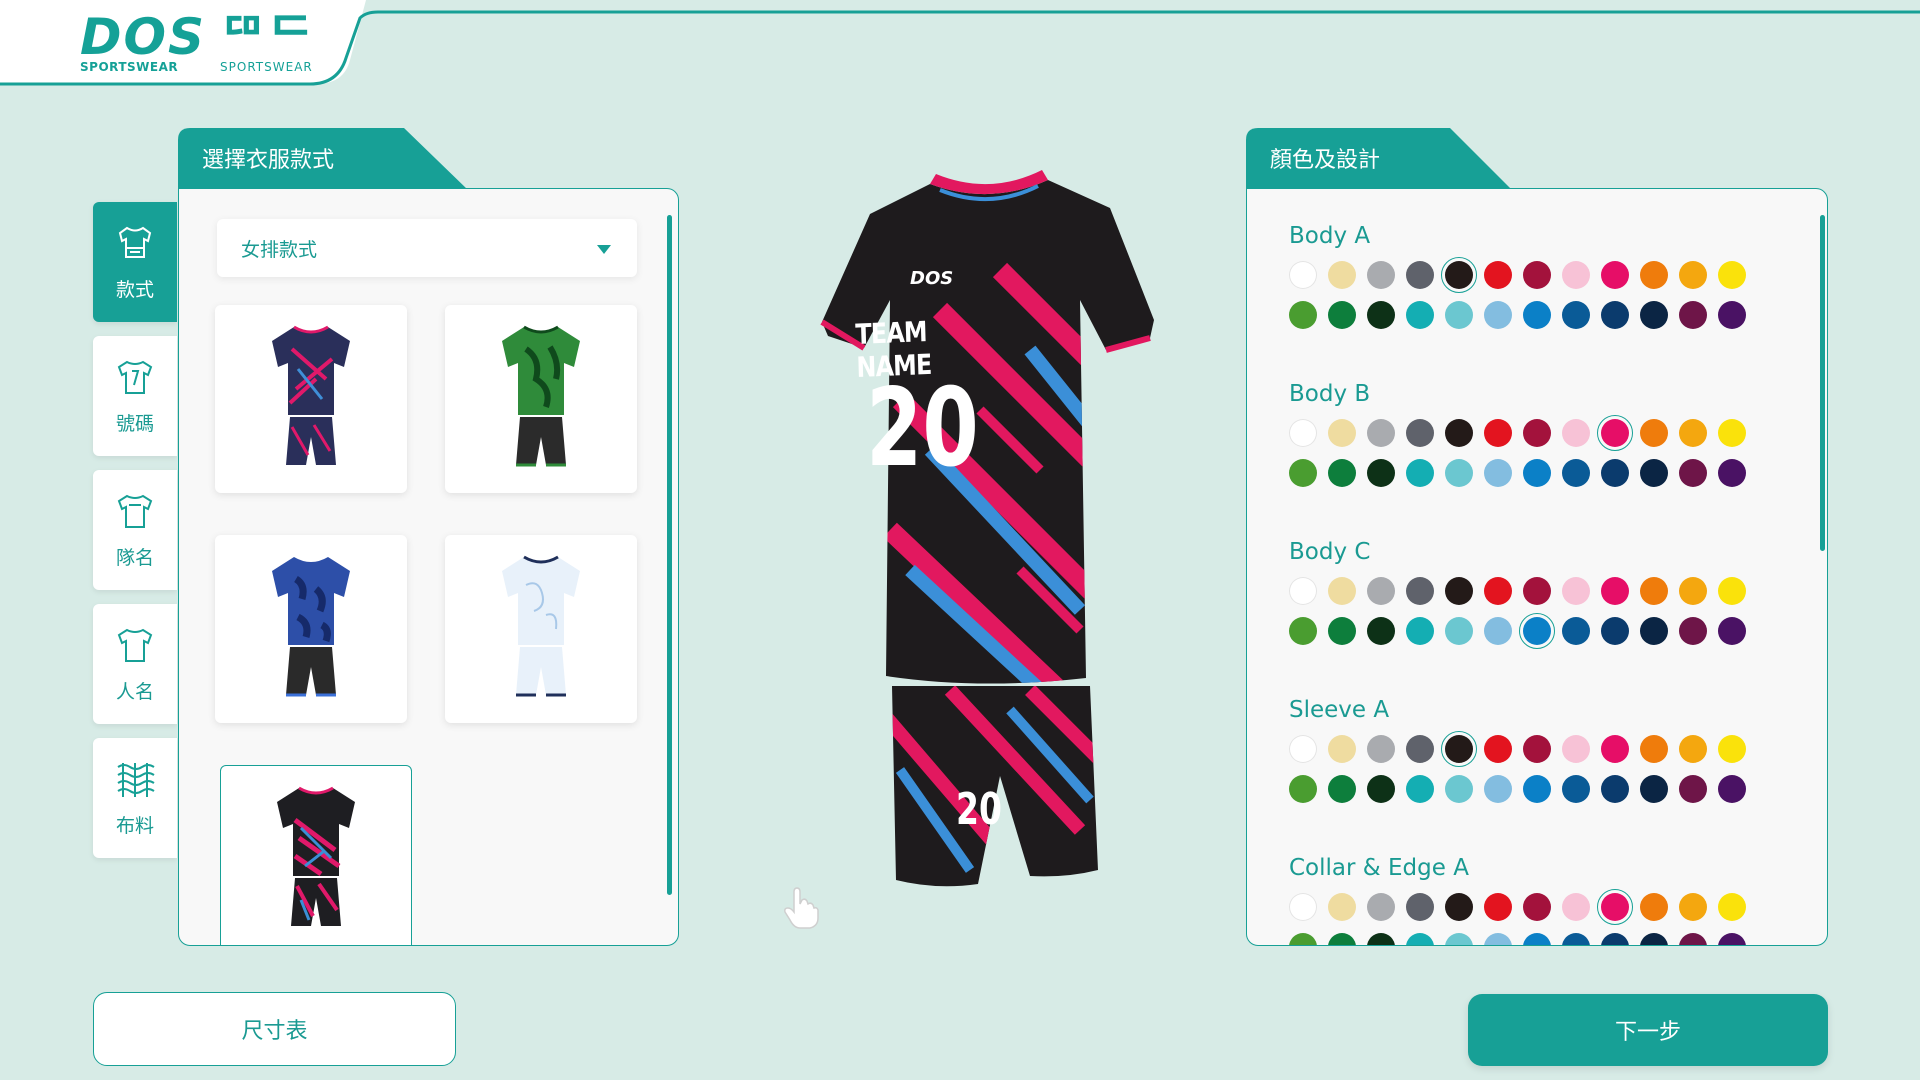 The height and width of the screenshot is (1080, 1920). What do you see at coordinates (669, 555) in the screenshot?
I see `style-panel-scrollbar` at bounding box center [669, 555].